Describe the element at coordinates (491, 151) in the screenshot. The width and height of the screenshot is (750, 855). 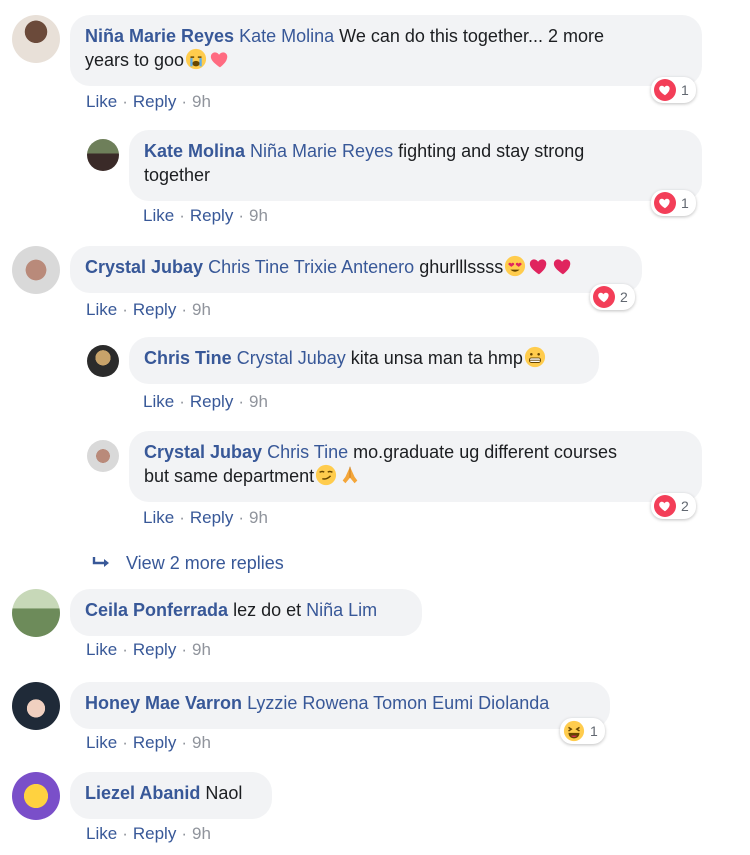
I see `comment-text: fighting and stay strong` at that location.